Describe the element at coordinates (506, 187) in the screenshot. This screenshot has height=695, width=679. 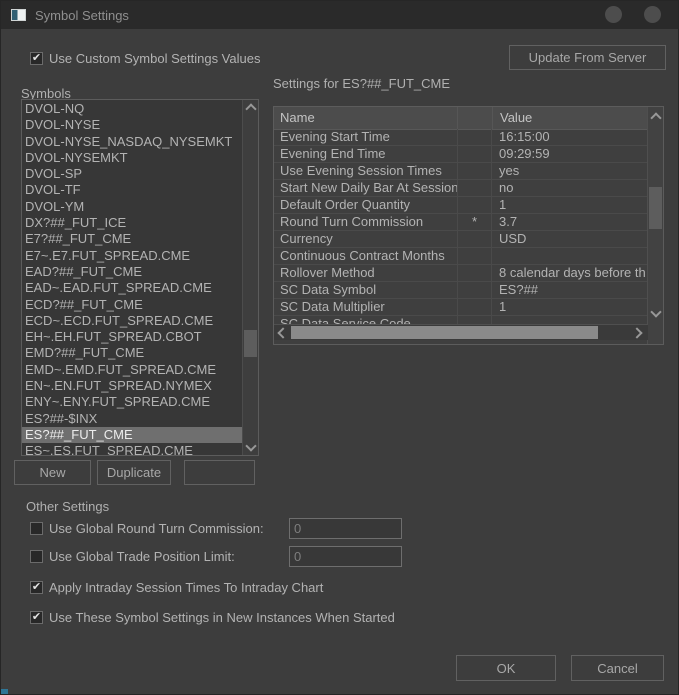
I see `cell-value: no` at that location.